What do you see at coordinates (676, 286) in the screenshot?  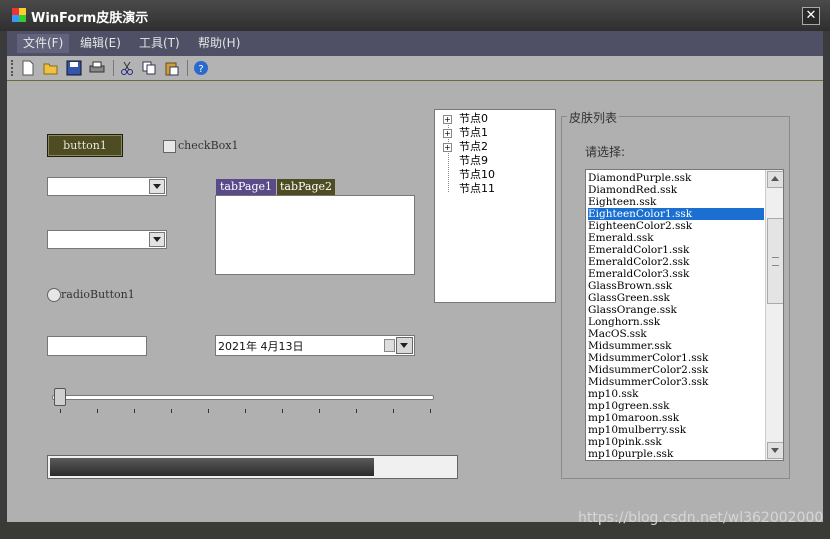 I see `list-item: GlassBrown.ssk` at bounding box center [676, 286].